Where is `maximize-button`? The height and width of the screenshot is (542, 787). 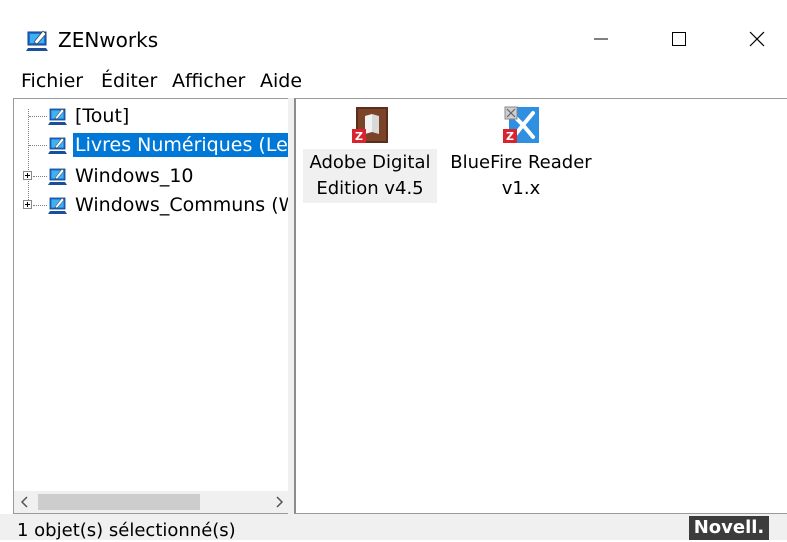
maximize-button is located at coordinates (679, 39).